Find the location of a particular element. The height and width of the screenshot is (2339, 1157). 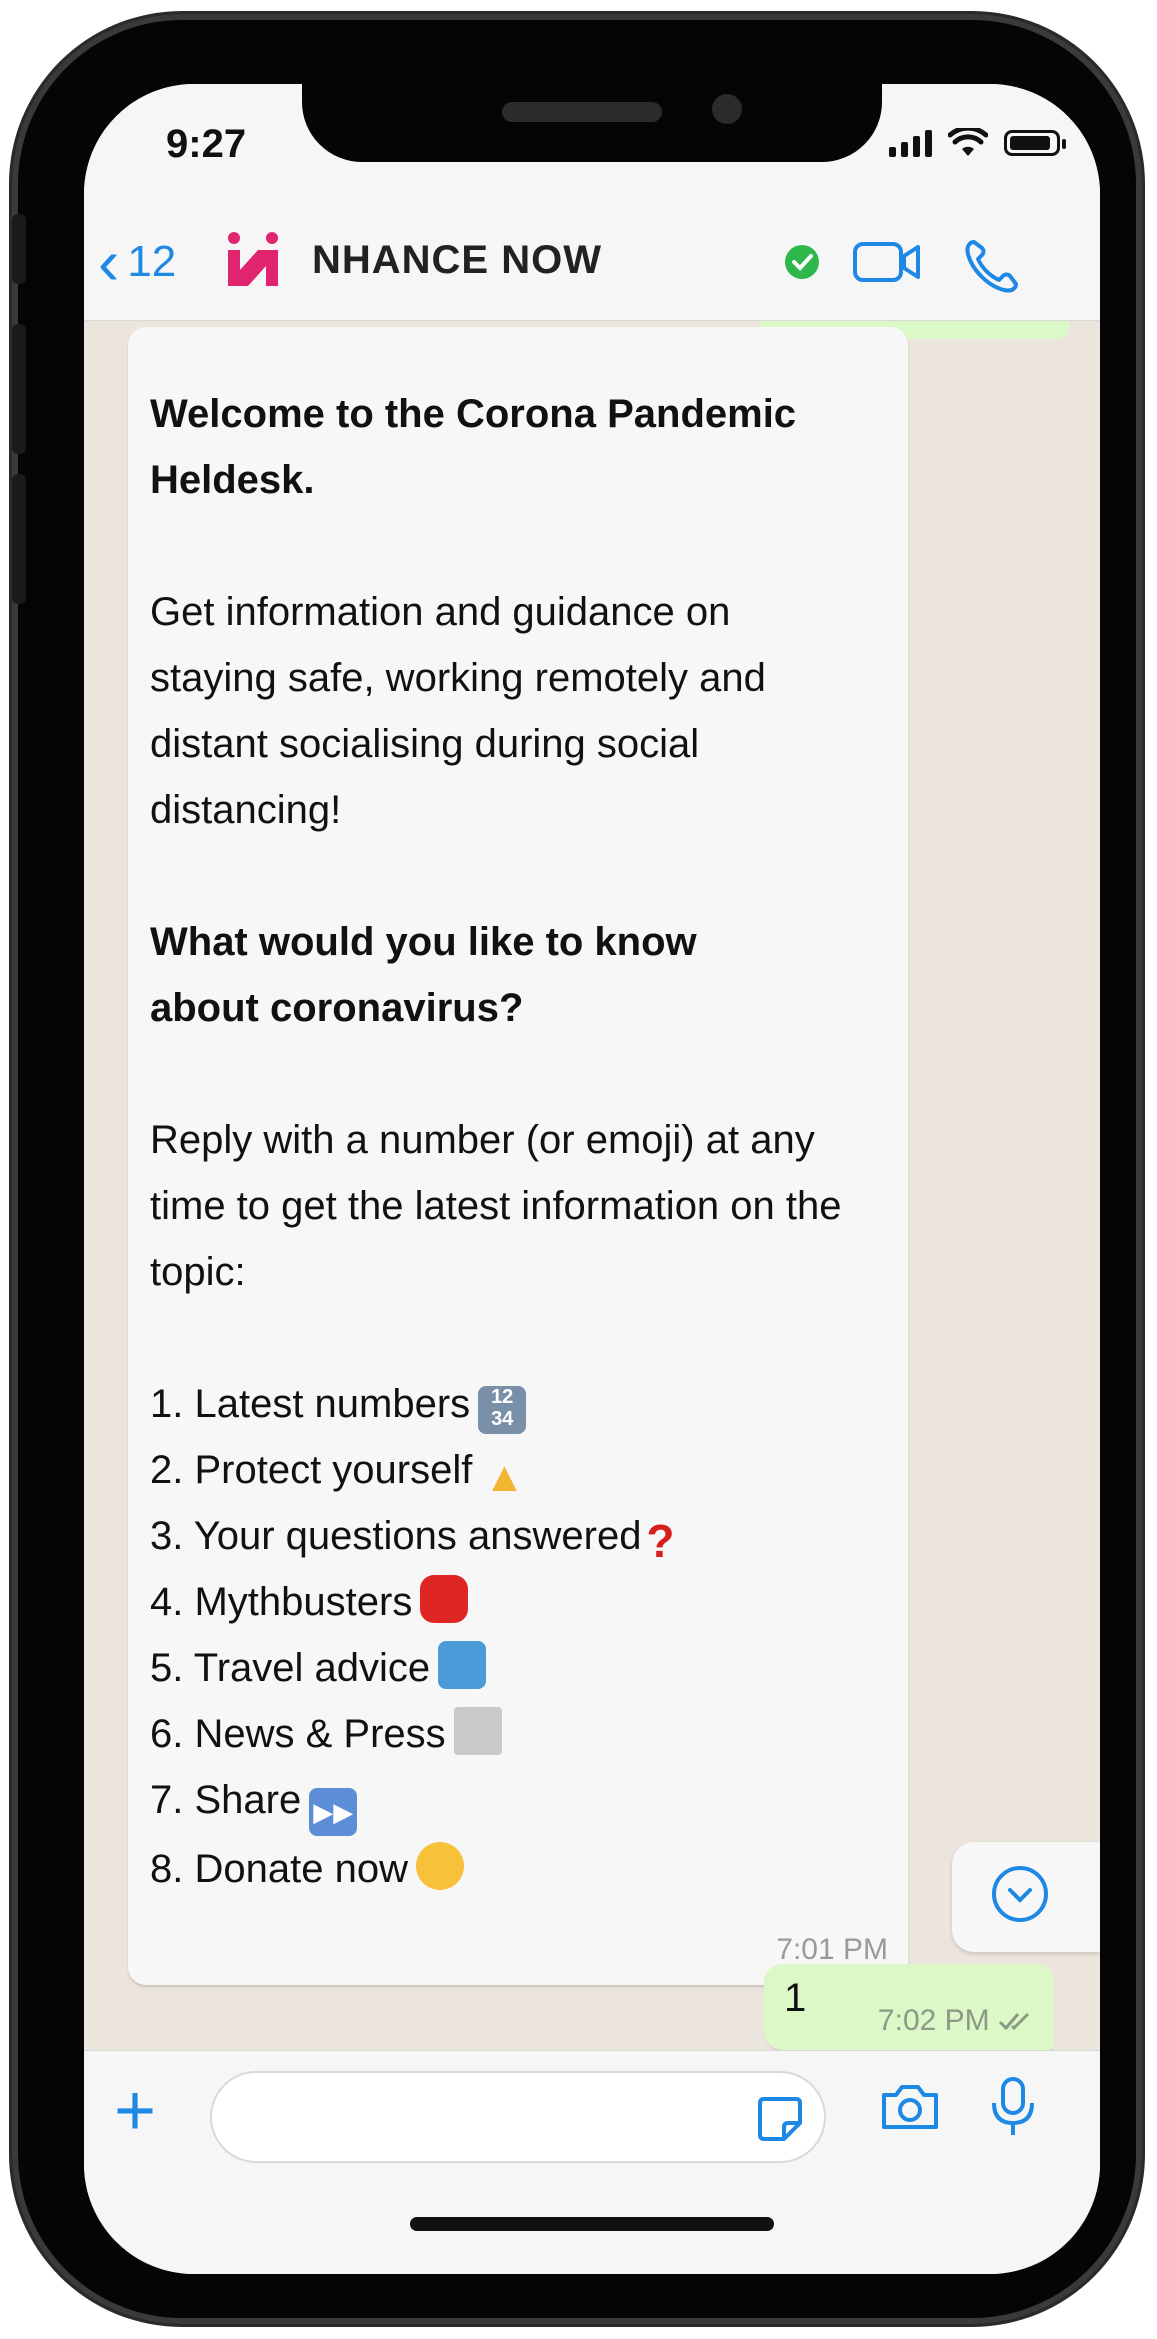

camera-icon is located at coordinates (910, 2107).